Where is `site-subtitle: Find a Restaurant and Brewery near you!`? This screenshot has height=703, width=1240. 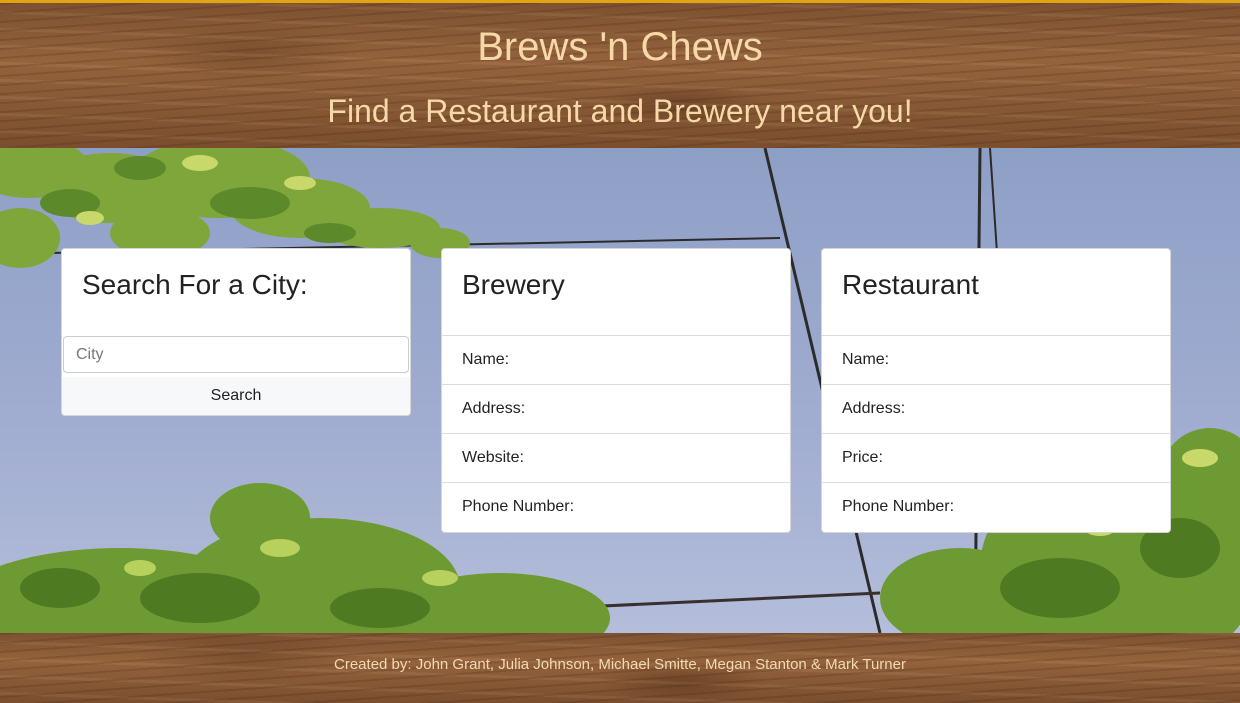 site-subtitle: Find a Restaurant and Brewery near you! is located at coordinates (620, 111).